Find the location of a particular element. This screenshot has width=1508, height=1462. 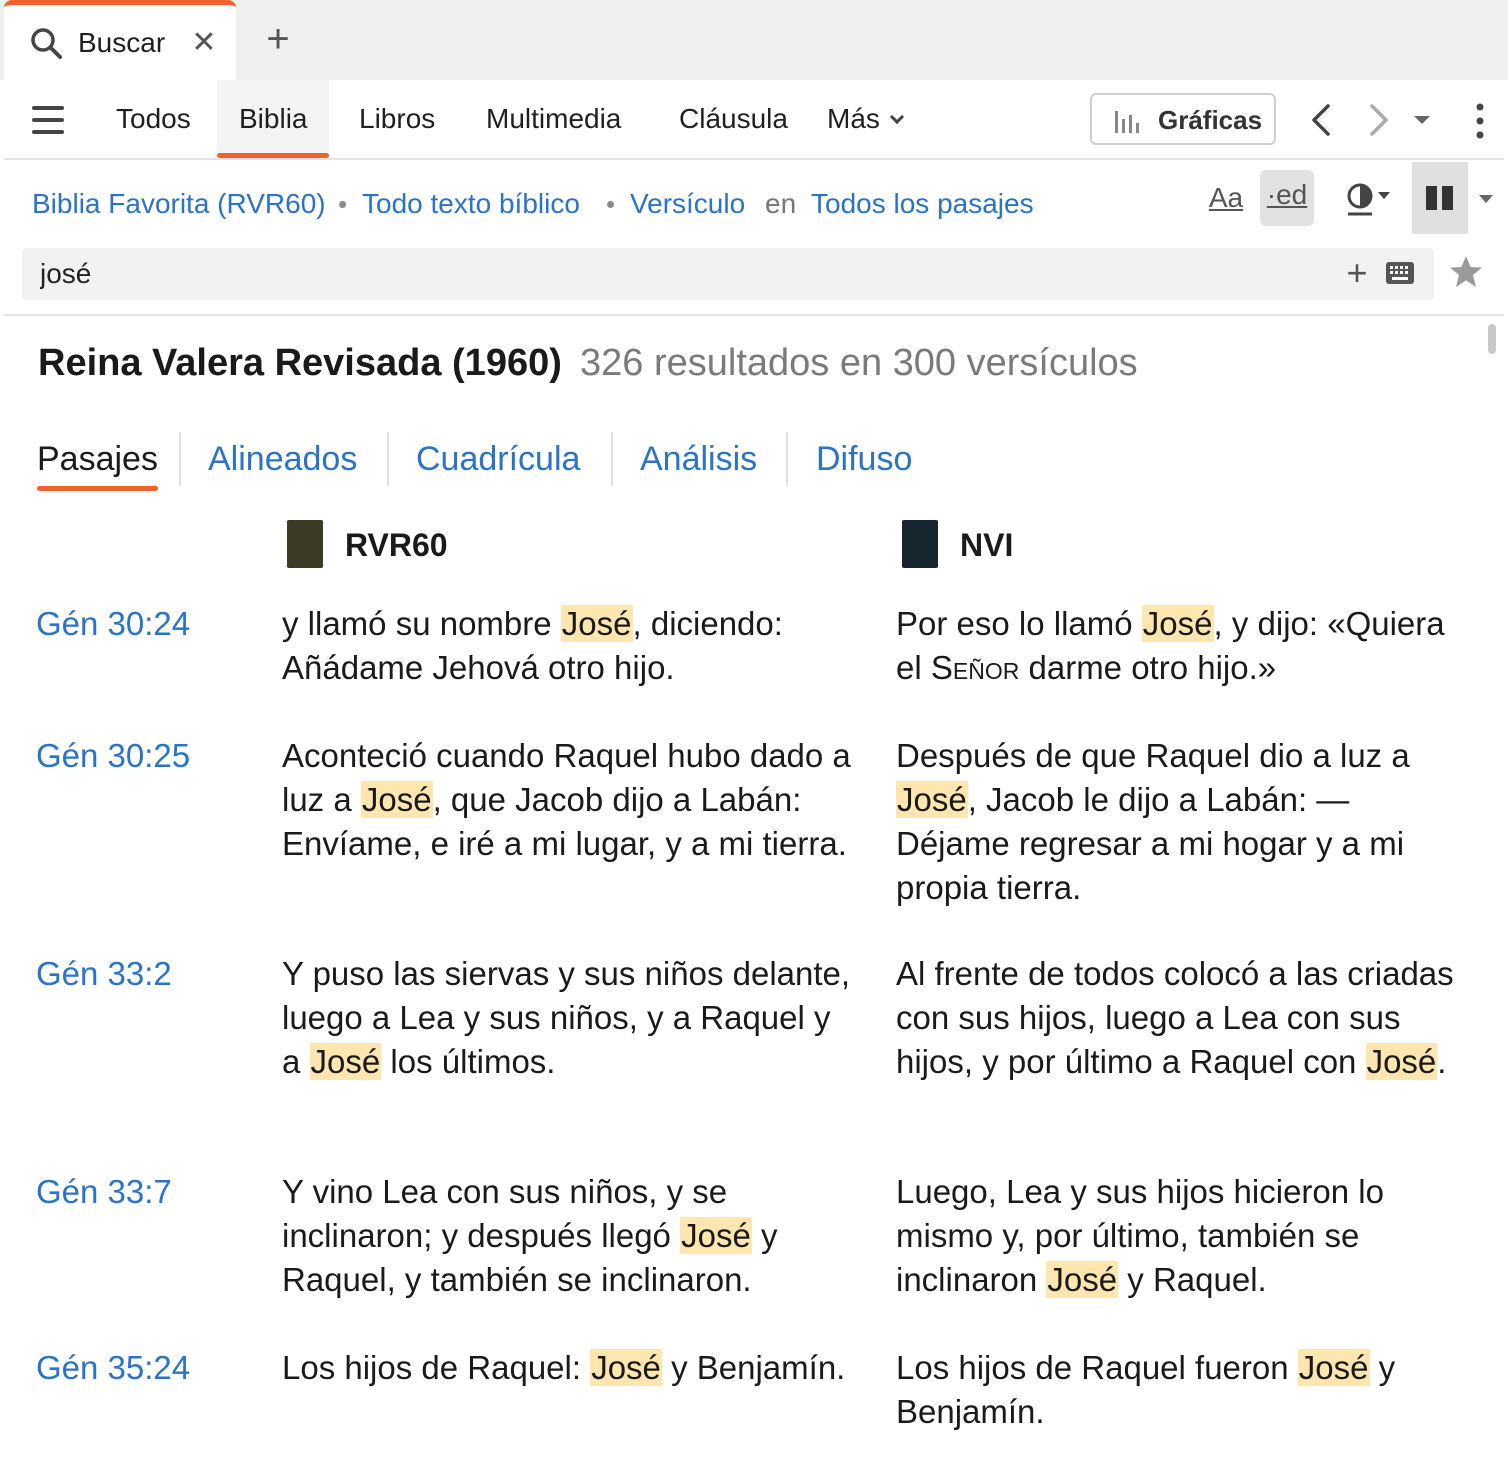

scope-selector: Todo texto bíblico is located at coordinates (471, 204).